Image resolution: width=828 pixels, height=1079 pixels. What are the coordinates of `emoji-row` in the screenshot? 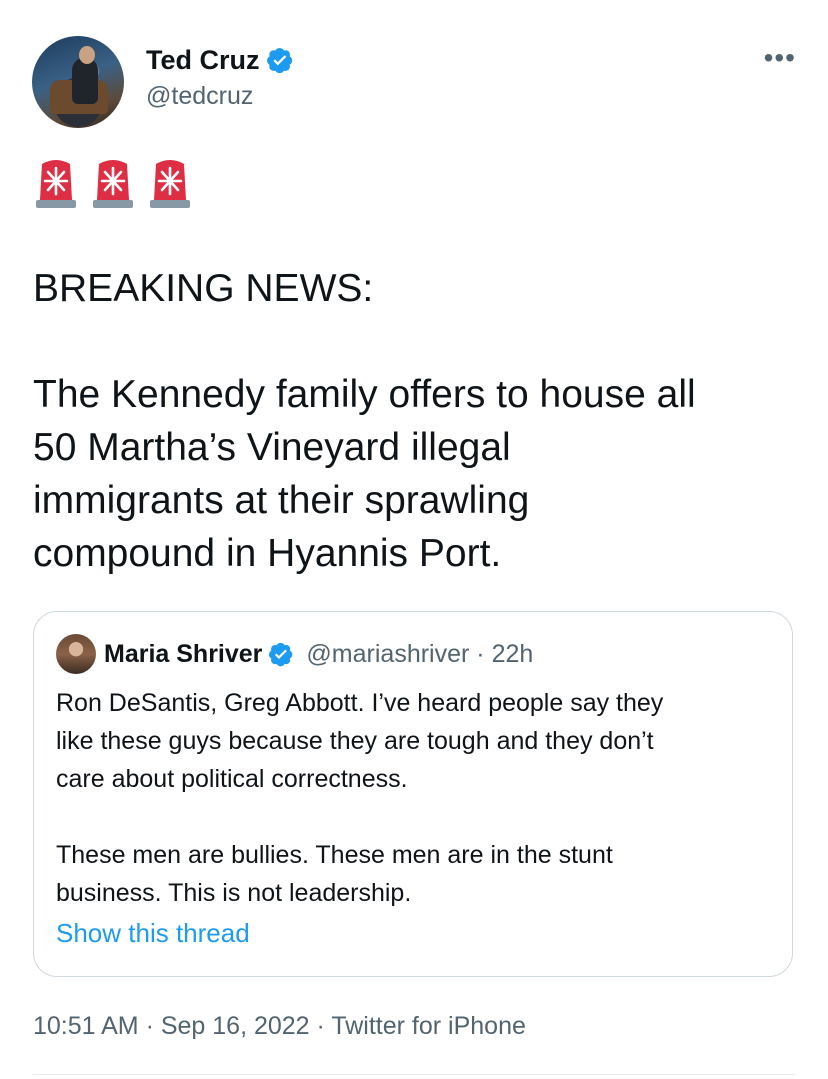 It's located at (113, 182).